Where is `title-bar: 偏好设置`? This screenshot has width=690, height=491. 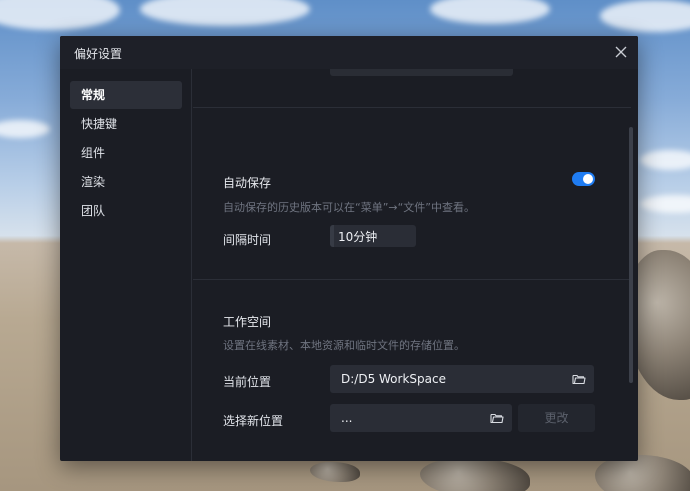 title-bar: 偏好设置 is located at coordinates (349, 52).